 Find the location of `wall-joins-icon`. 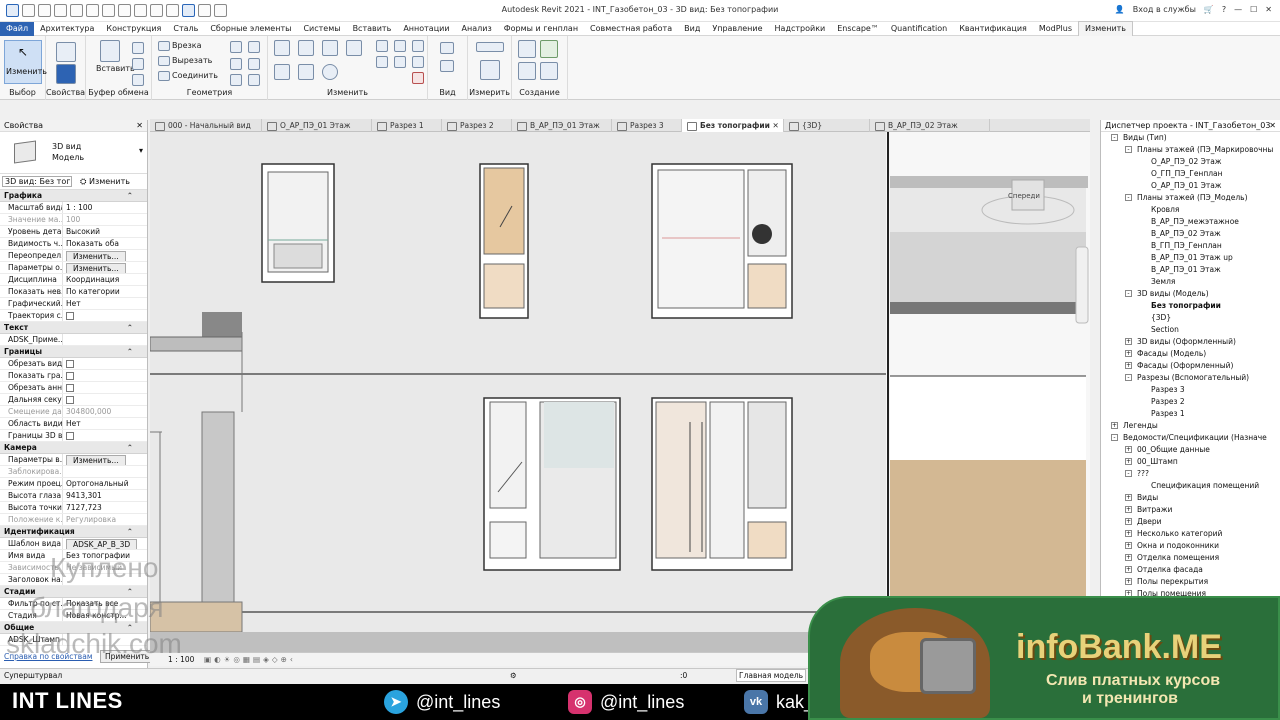

wall-joins-icon is located at coordinates (236, 64).